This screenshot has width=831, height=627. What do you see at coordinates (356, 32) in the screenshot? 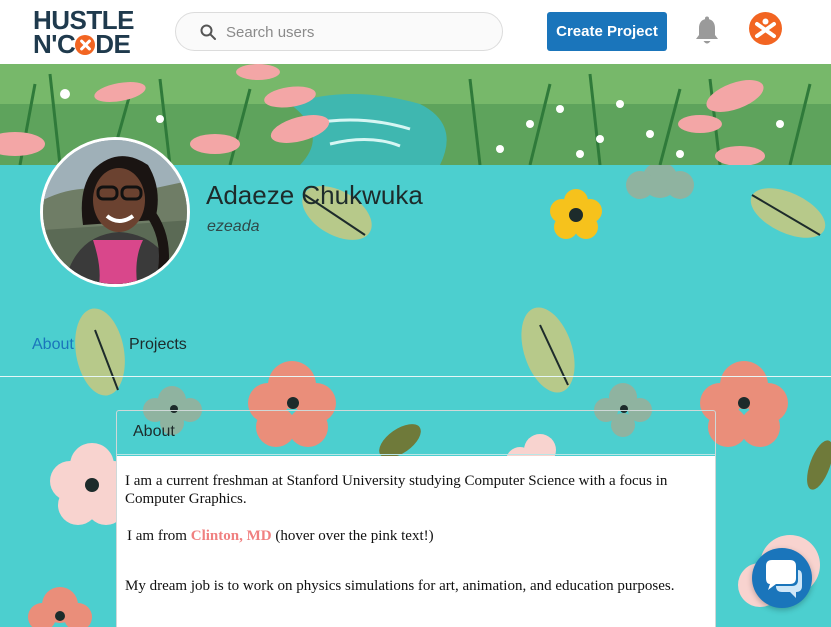
I see `search-input` at bounding box center [356, 32].